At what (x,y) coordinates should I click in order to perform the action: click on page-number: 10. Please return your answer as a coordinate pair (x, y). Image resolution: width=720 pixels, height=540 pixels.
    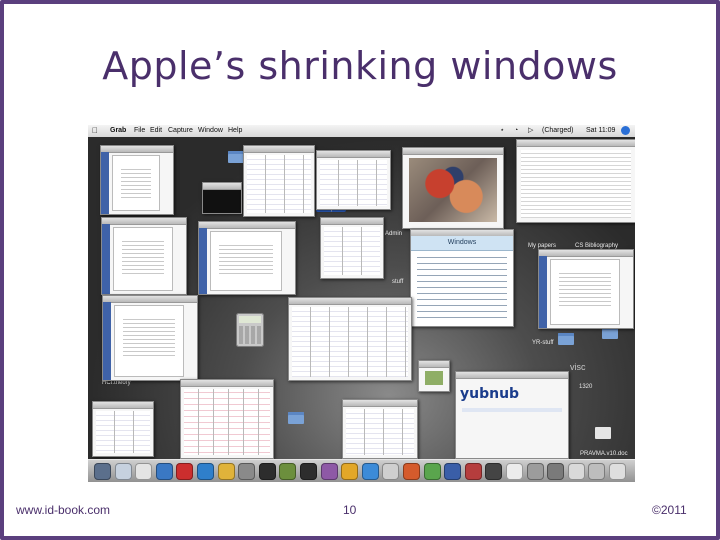
    Looking at the image, I should click on (350, 510).